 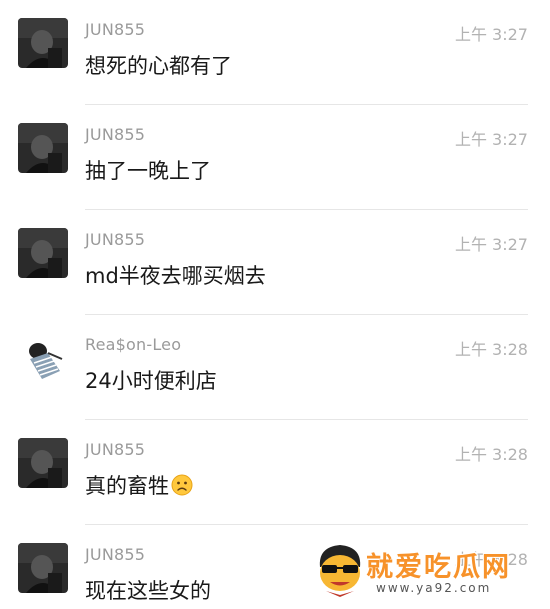 I want to click on frowning-face-icon, so click(x=182, y=487).